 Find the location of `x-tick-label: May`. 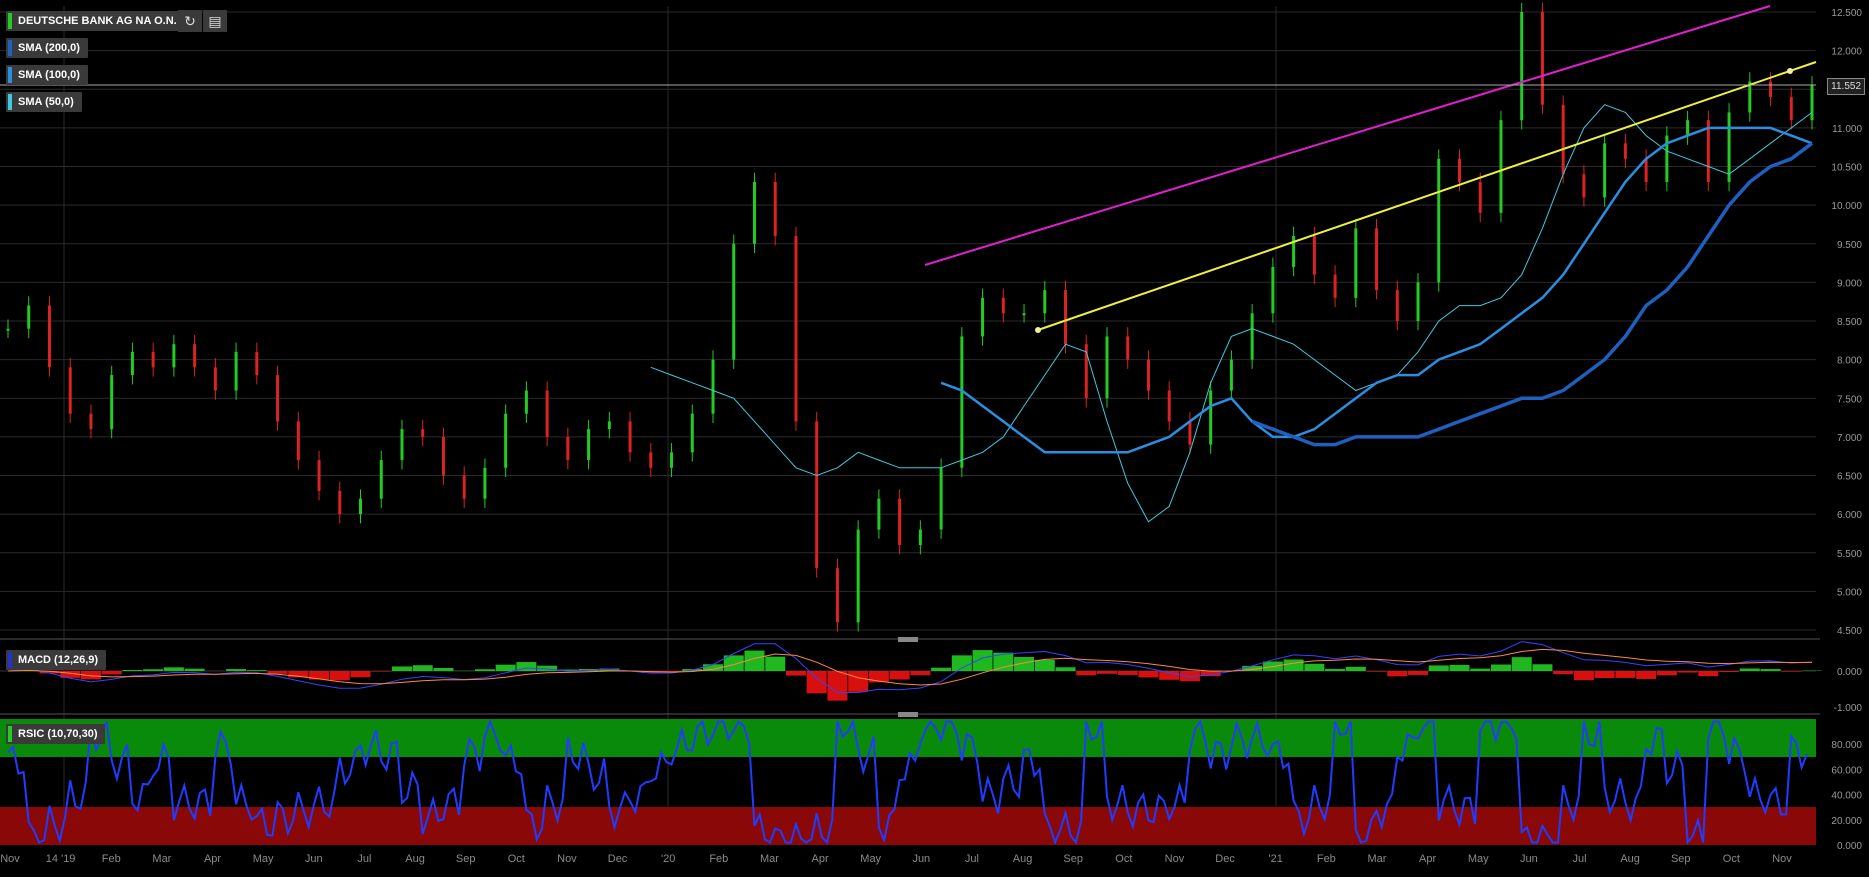

x-tick-label: May is located at coordinates (263, 859).